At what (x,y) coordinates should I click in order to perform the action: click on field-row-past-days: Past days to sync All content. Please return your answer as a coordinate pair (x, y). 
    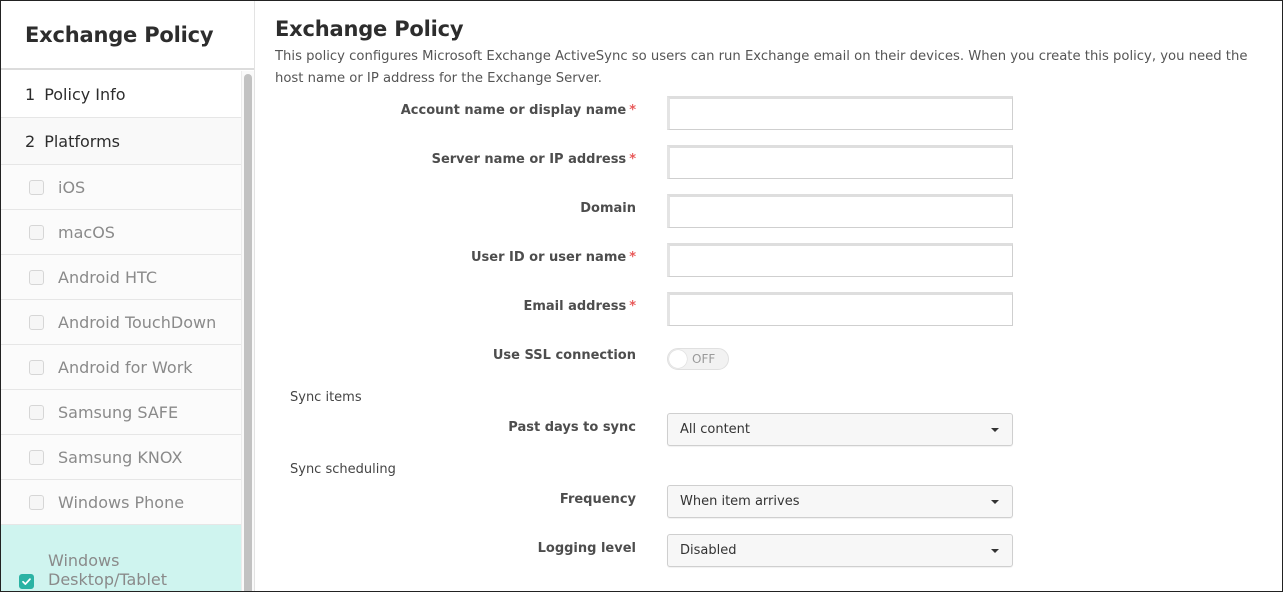
    Looking at the image, I should click on (756, 430).